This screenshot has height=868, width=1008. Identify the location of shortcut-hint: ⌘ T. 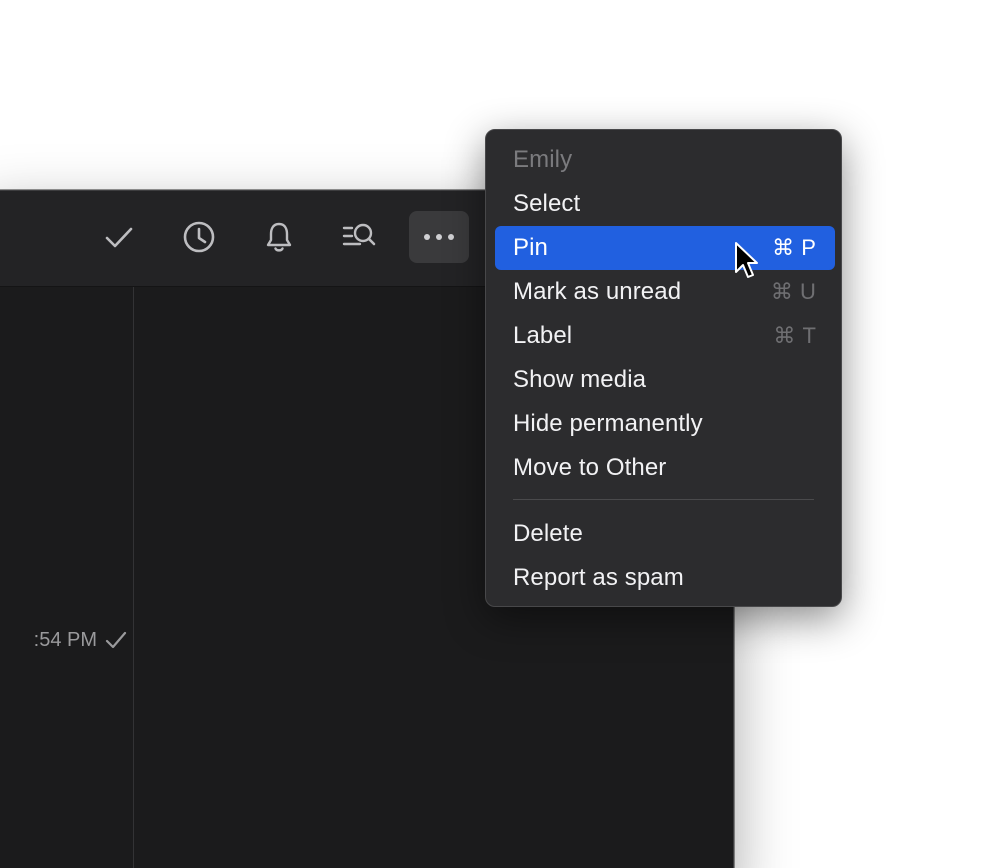
(794, 336).